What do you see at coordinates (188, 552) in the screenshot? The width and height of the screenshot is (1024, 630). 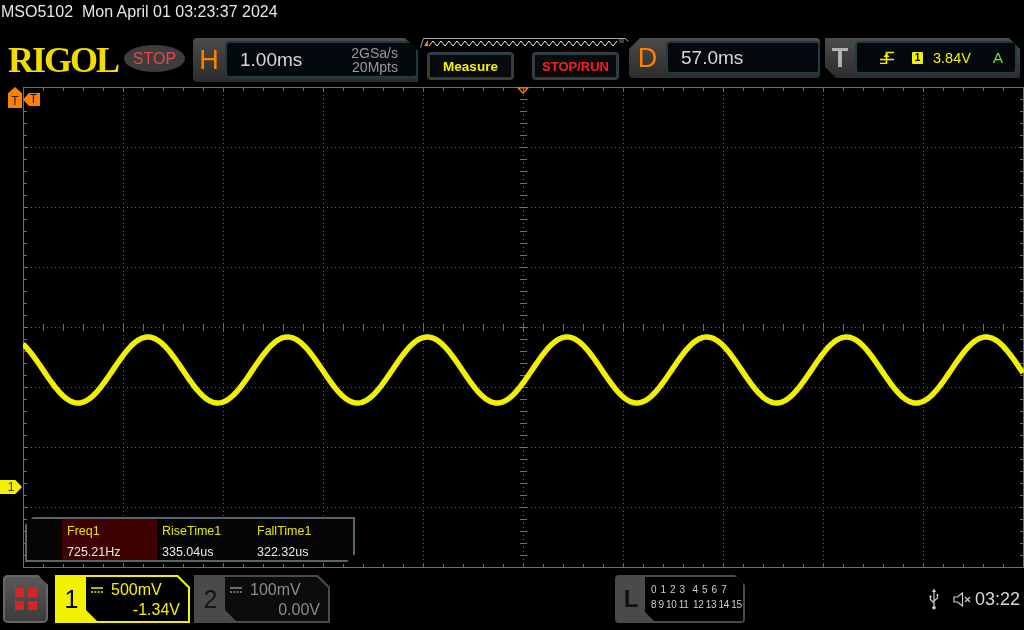 I see `measurement-value: 335.04us` at bounding box center [188, 552].